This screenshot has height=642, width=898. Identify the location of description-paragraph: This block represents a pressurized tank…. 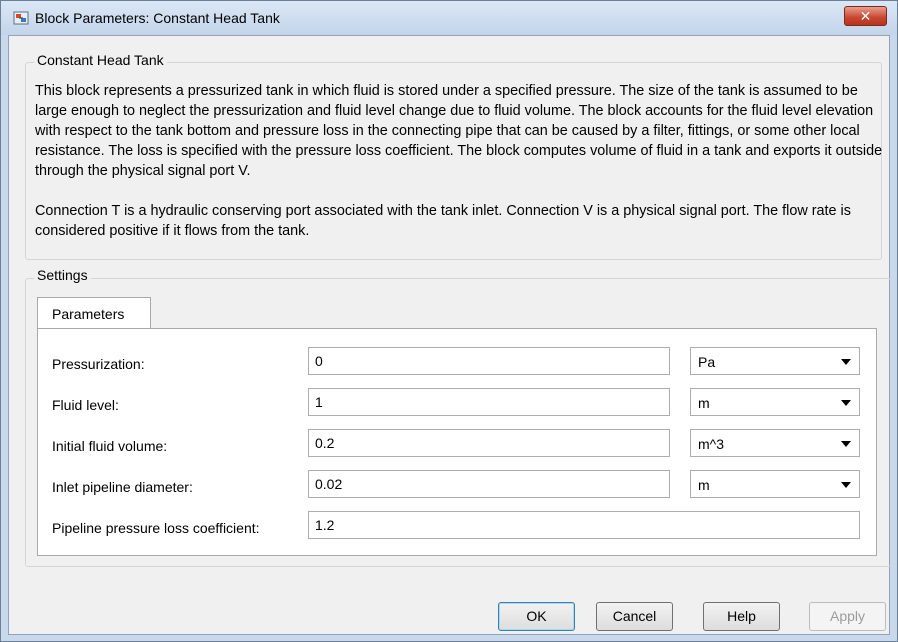
(459, 131).